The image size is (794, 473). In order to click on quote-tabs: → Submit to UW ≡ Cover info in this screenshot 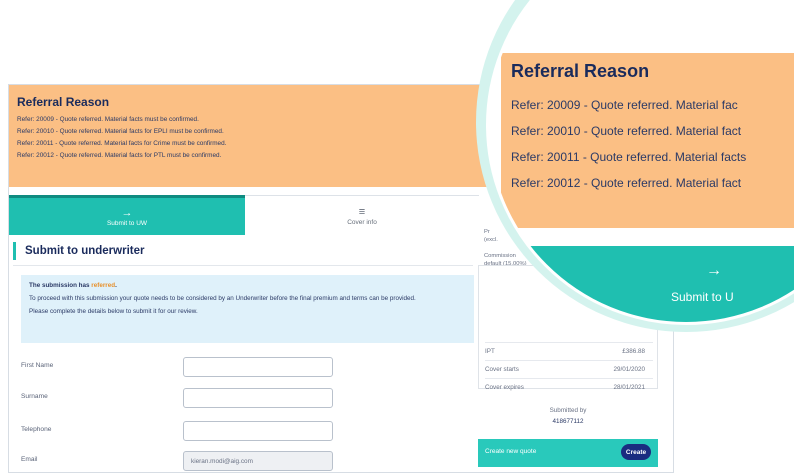, I will do `click(244, 215)`.